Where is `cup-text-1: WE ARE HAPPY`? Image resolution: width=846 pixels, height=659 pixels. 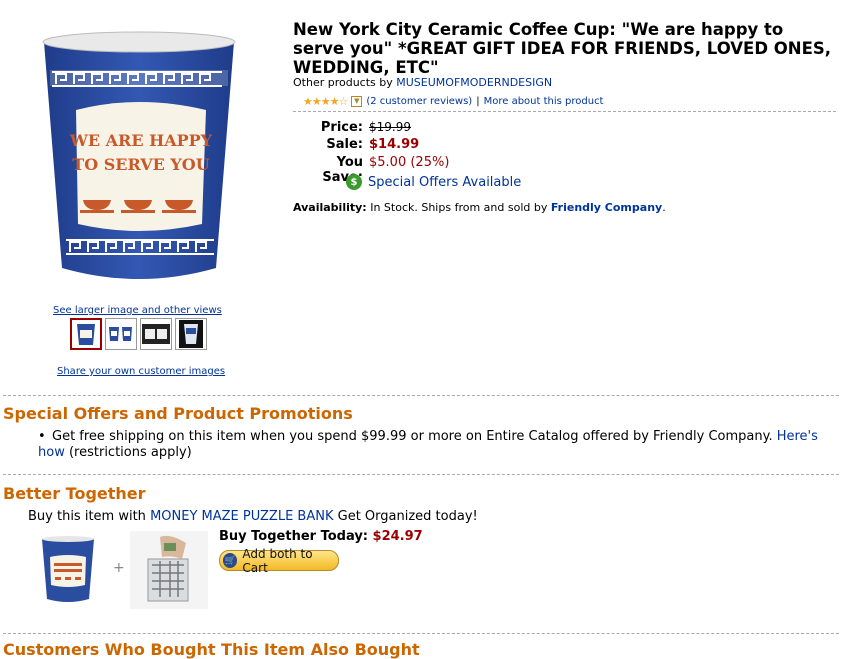 cup-text-1: WE ARE HAPPY is located at coordinates (141, 140).